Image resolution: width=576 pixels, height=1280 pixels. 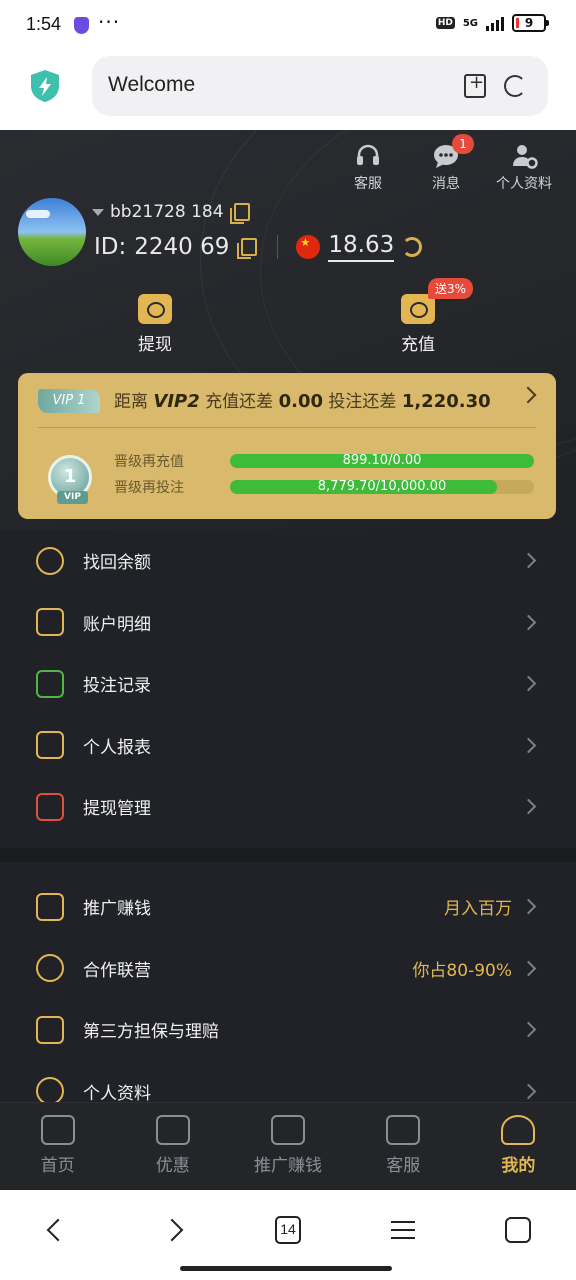 I want to click on menu-item-guarantee: 第三方担保与理赔, so click(x=288, y=1030).